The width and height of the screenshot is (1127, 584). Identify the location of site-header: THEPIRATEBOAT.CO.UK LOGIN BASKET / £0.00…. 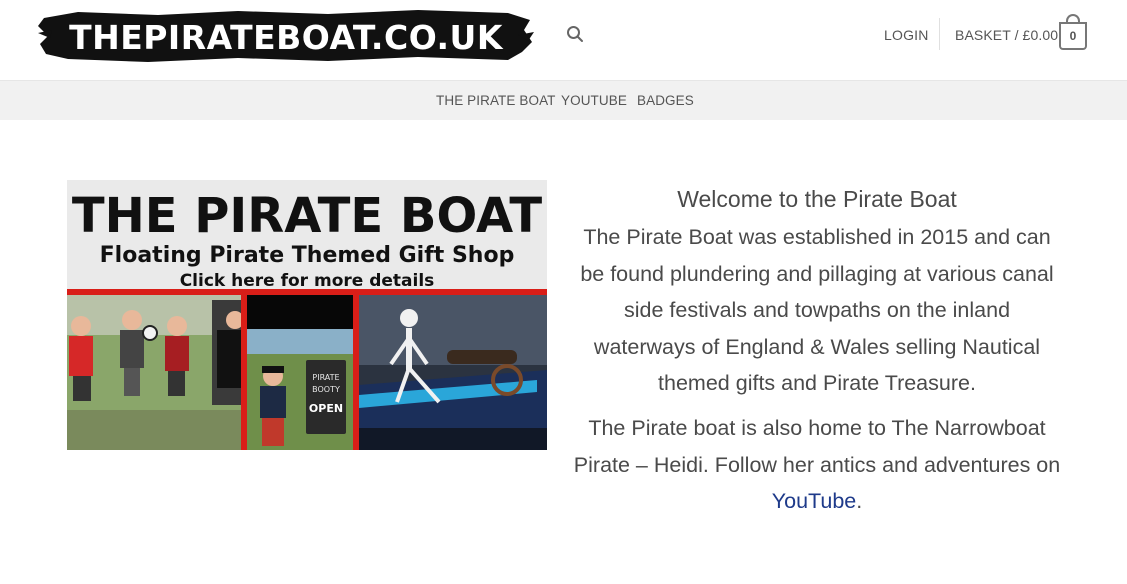
(563, 40).